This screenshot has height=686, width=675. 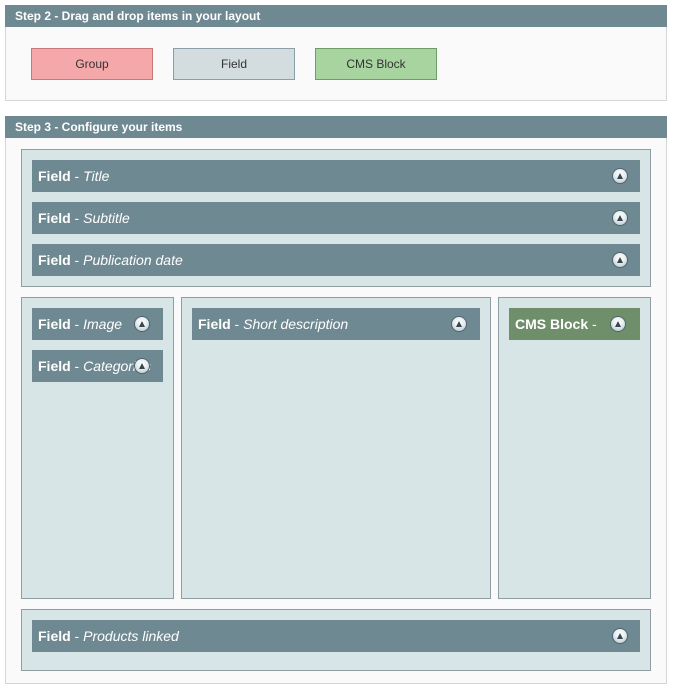 What do you see at coordinates (336, 218) in the screenshot?
I see `field-subtitle: Field - Subtitle` at bounding box center [336, 218].